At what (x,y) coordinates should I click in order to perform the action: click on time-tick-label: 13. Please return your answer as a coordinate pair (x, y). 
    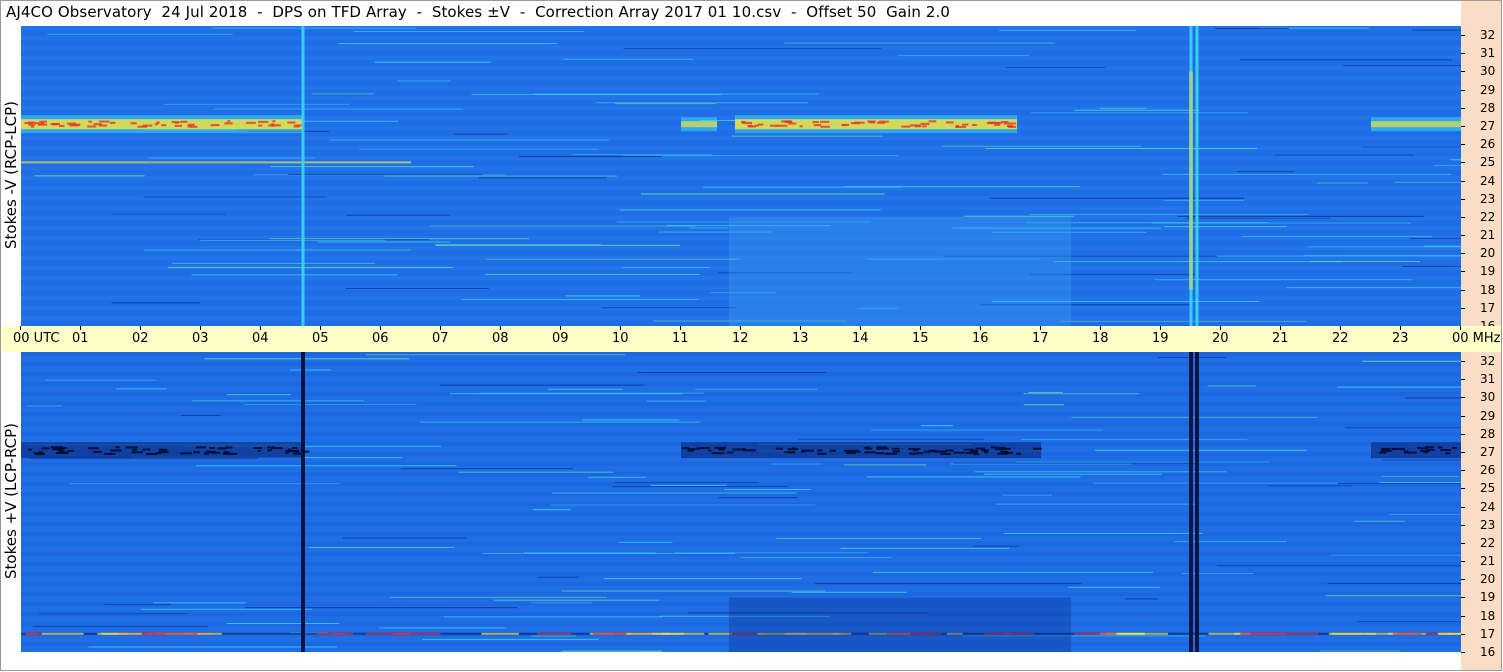
    Looking at the image, I should click on (800, 338).